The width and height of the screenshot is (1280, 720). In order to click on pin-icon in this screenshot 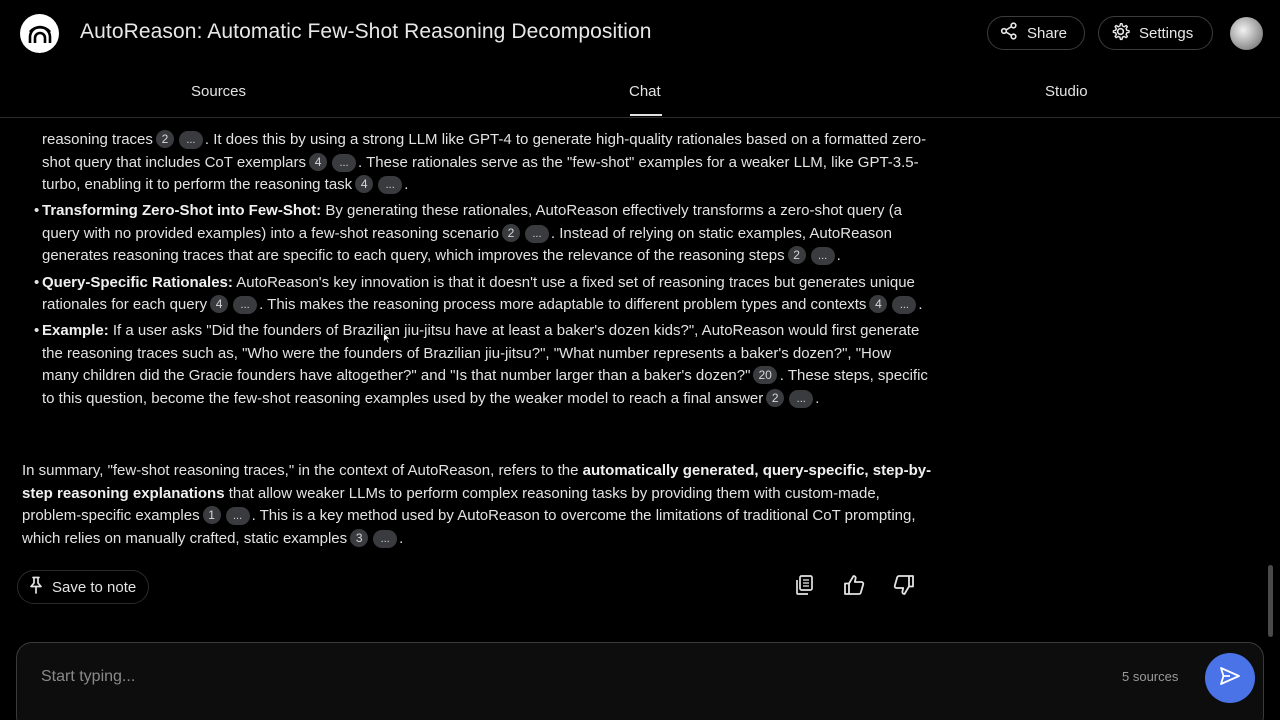, I will do `click(36, 587)`.